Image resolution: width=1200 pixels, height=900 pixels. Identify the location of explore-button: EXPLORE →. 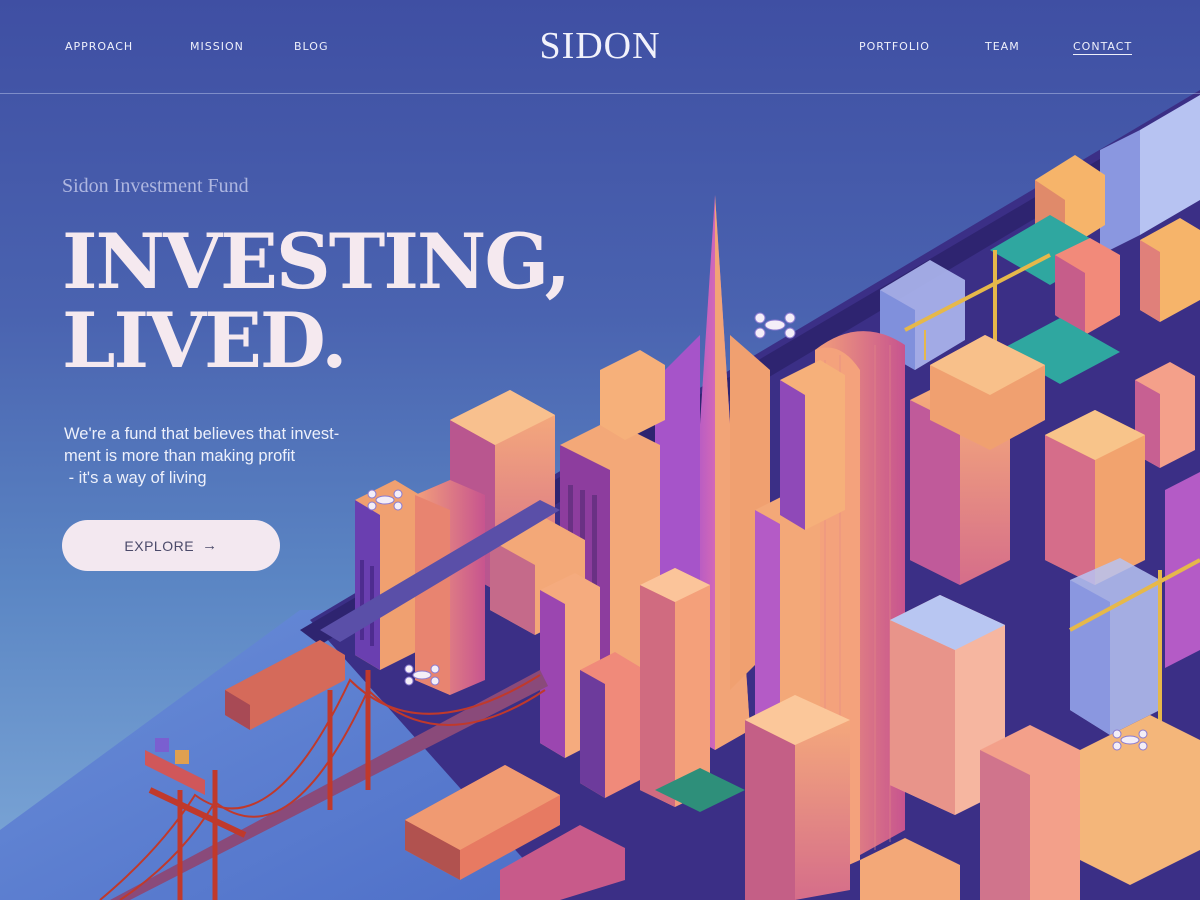
(171, 545).